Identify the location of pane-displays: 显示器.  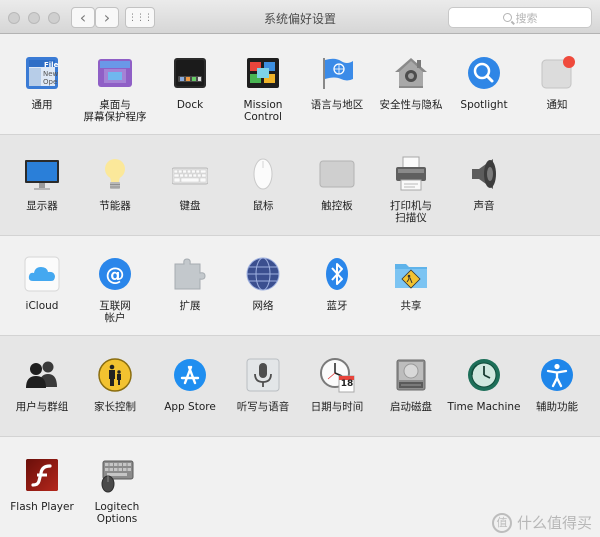
(42, 184).